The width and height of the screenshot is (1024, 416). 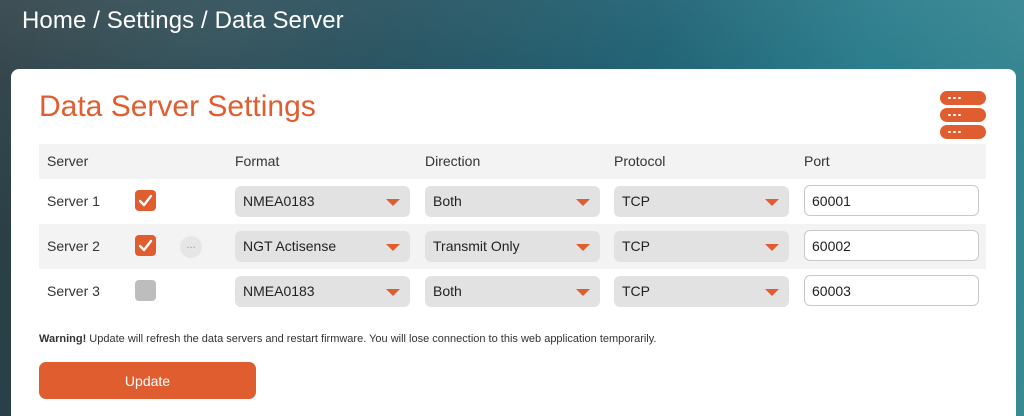 I want to click on server-label: Server 3, so click(x=73, y=291).